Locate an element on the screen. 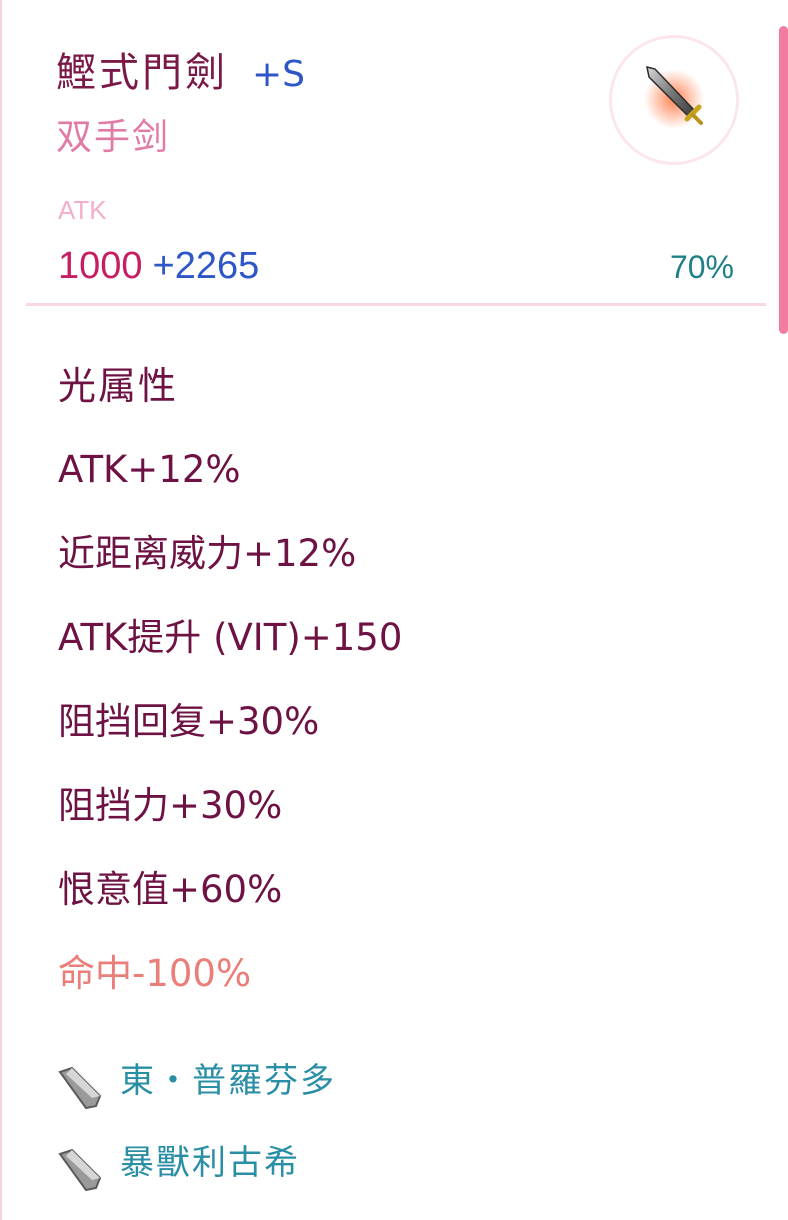 This screenshot has width=788, height=1220. crysta-name: 東・普羅芬多 is located at coordinates (228, 1080).